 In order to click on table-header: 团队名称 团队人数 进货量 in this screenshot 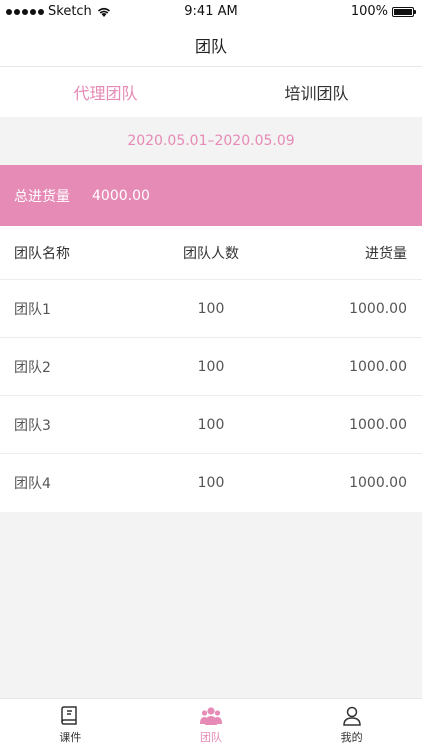, I will do `click(211, 253)`.